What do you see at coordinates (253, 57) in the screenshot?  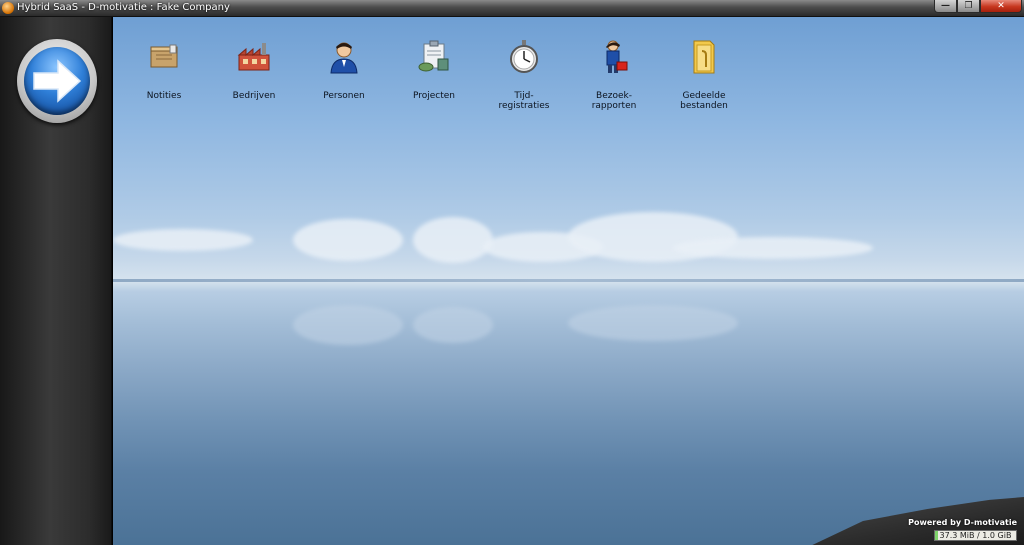 I see `factory-icon` at bounding box center [253, 57].